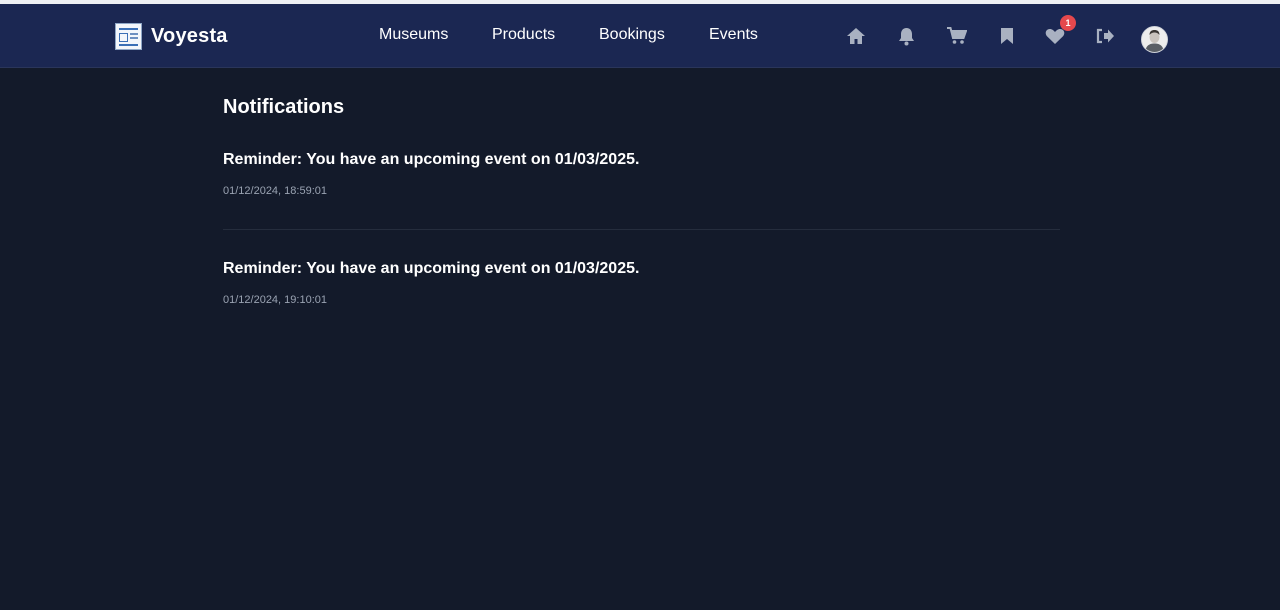  I want to click on bell-icon, so click(906, 36).